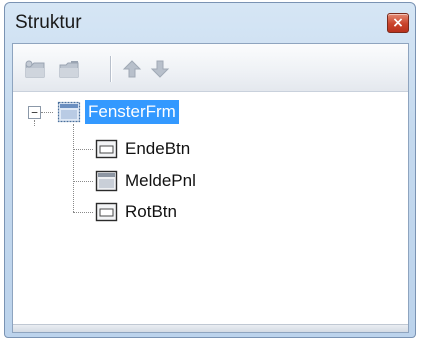 This screenshot has width=422, height=341. I want to click on folder-remove-icon, so click(69, 69).